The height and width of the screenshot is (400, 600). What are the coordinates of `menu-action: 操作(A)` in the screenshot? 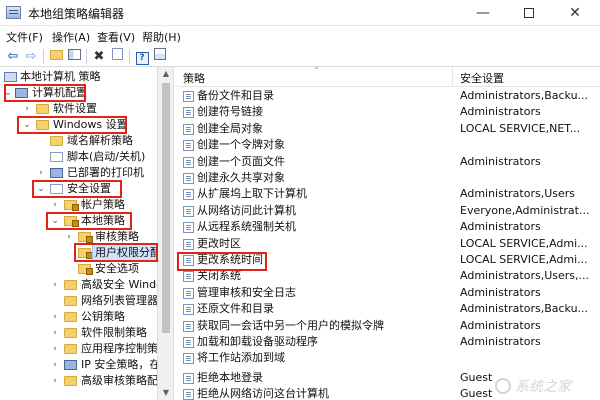 It's located at (71, 37).